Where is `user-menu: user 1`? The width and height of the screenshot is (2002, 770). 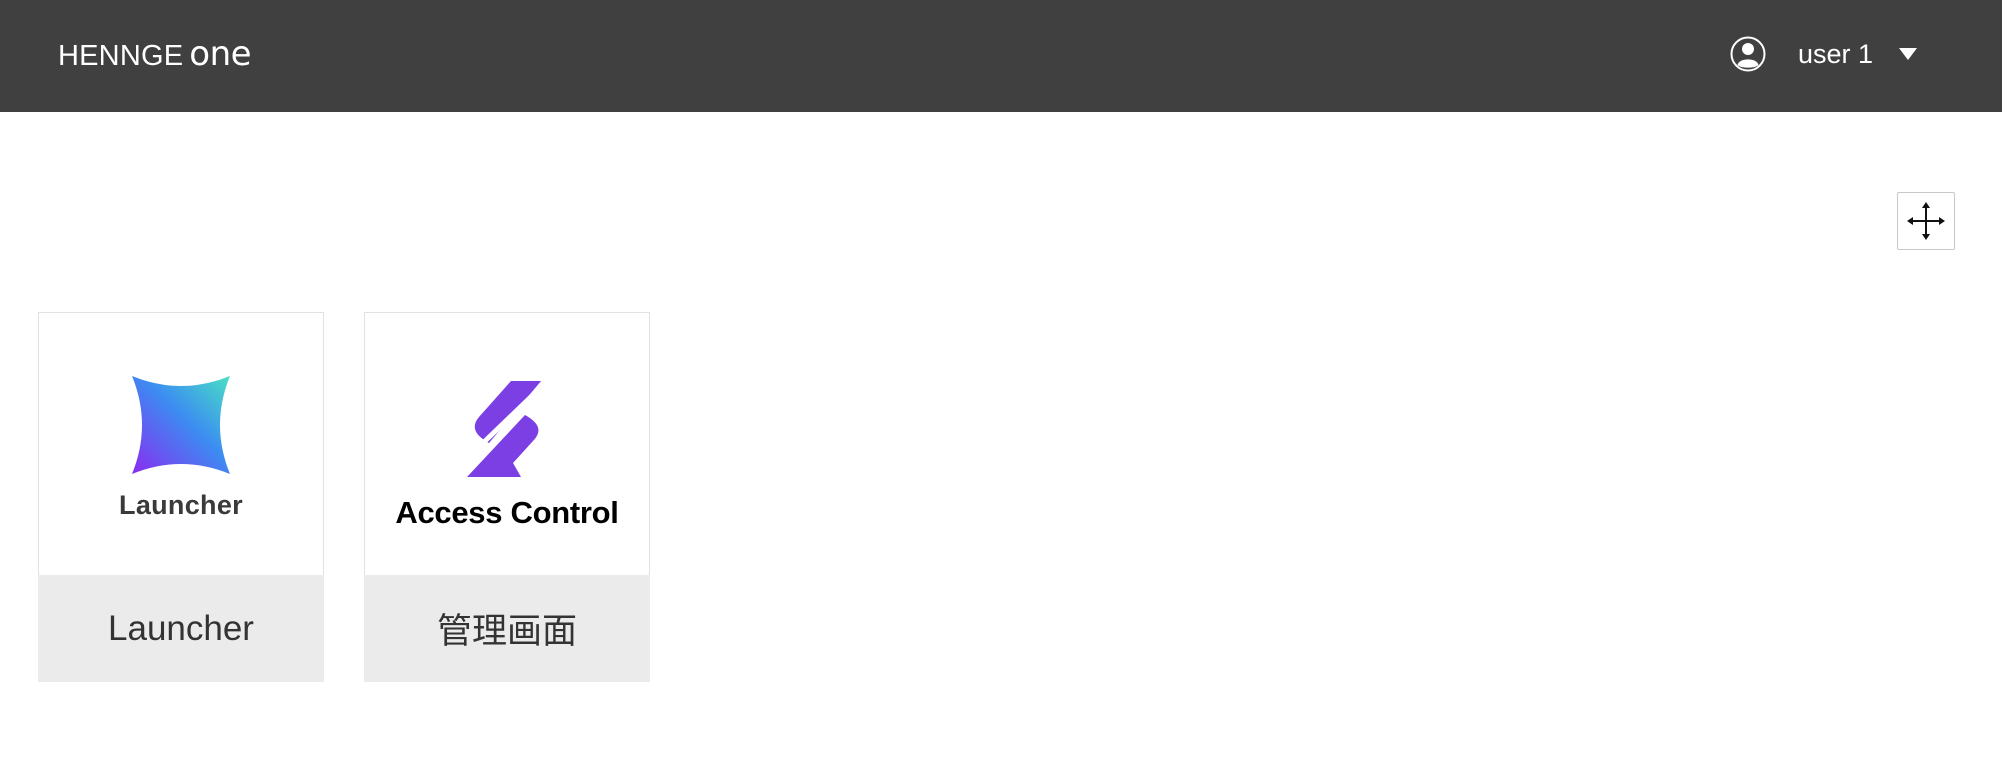 user-menu: user 1 is located at coordinates (1824, 54).